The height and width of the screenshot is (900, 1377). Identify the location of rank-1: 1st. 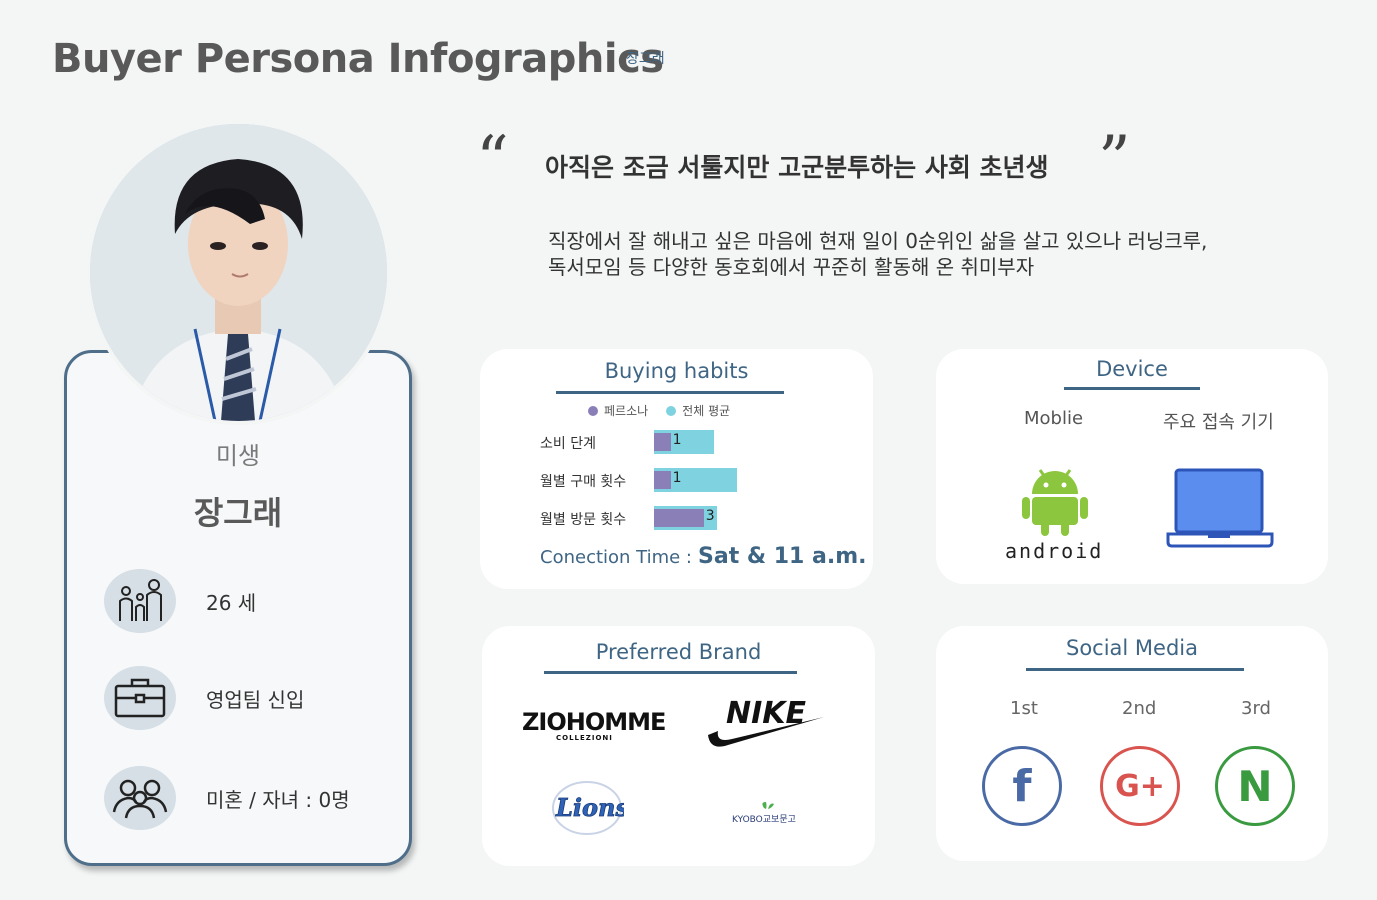
(1024, 708).